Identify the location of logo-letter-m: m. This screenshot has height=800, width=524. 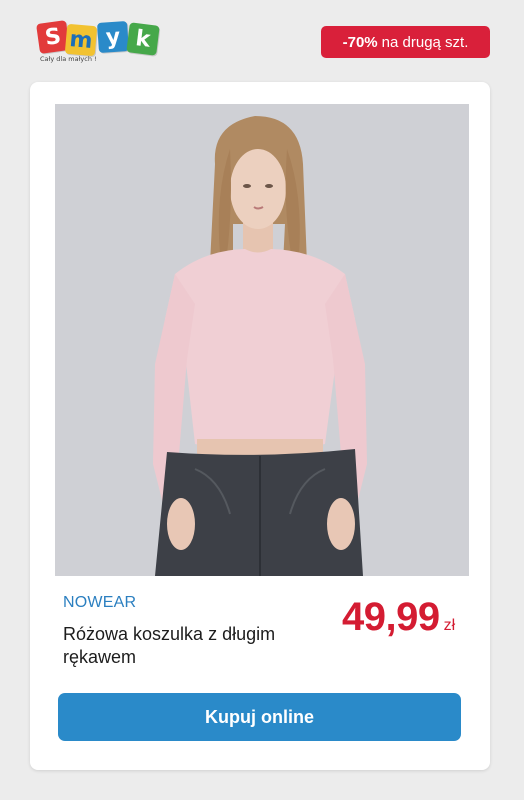
(81, 40).